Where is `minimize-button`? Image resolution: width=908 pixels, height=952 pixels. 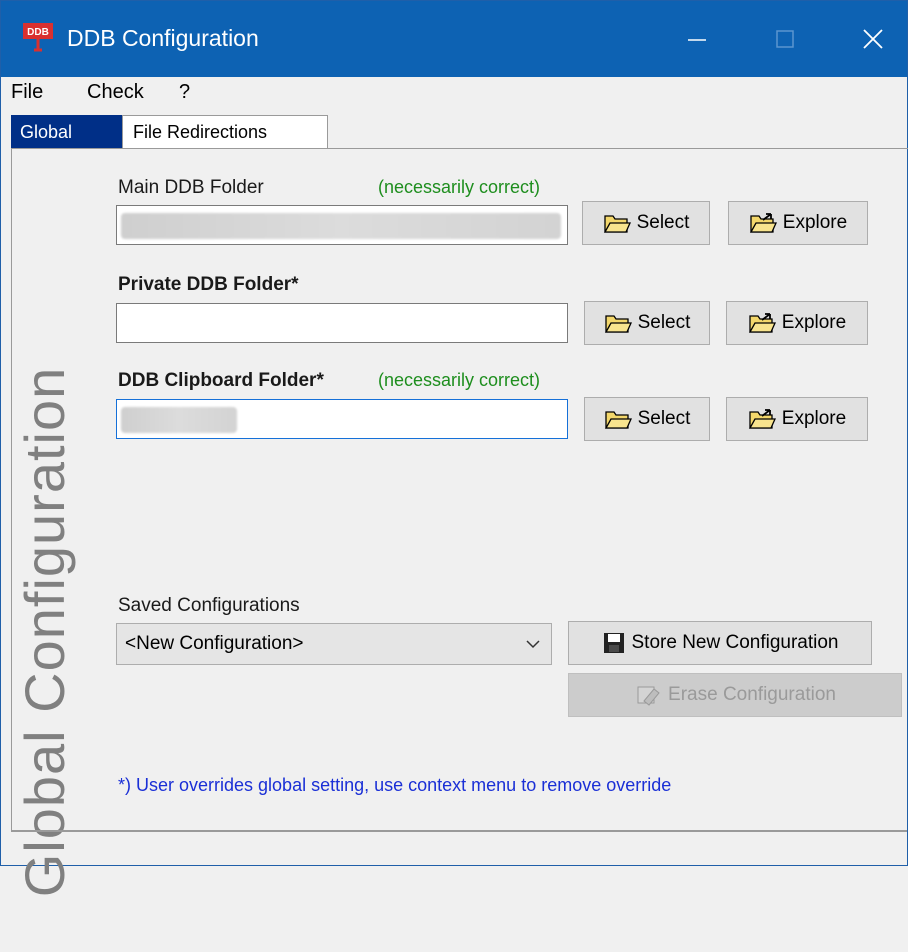
minimize-button is located at coordinates (697, 39).